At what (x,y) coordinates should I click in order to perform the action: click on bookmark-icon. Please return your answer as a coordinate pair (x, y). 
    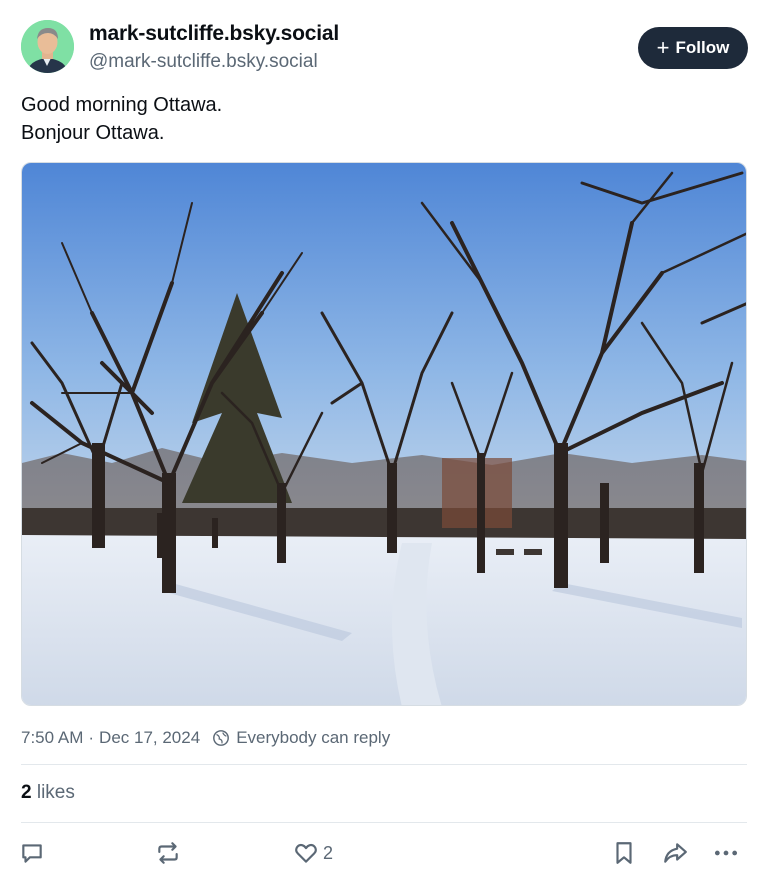
    Looking at the image, I should click on (624, 853).